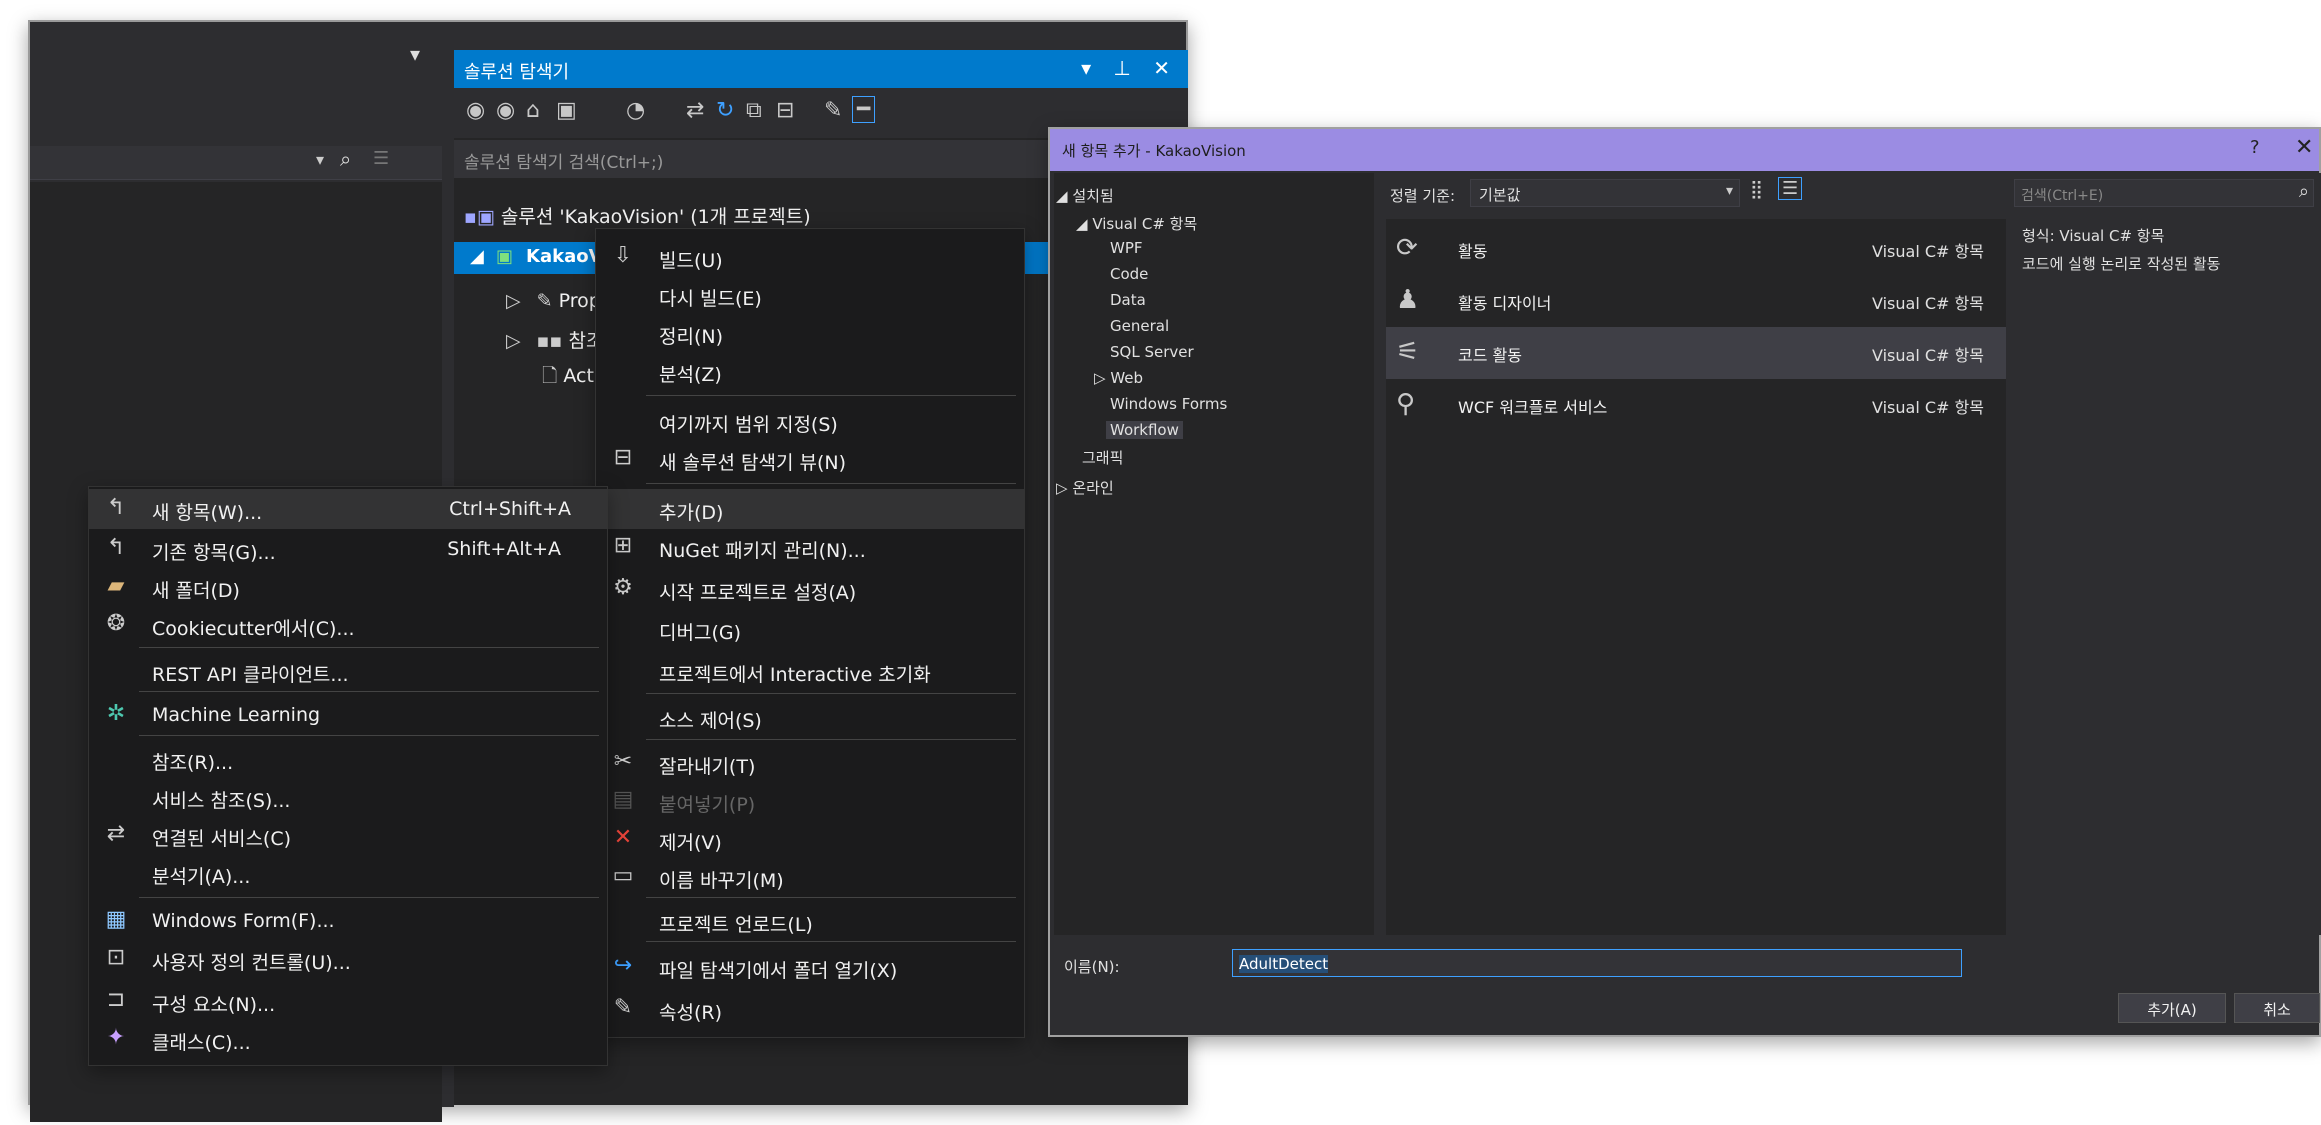 This screenshot has width=2321, height=1125. I want to click on details-type: 형식: Visual C# 항목, so click(2093, 236).